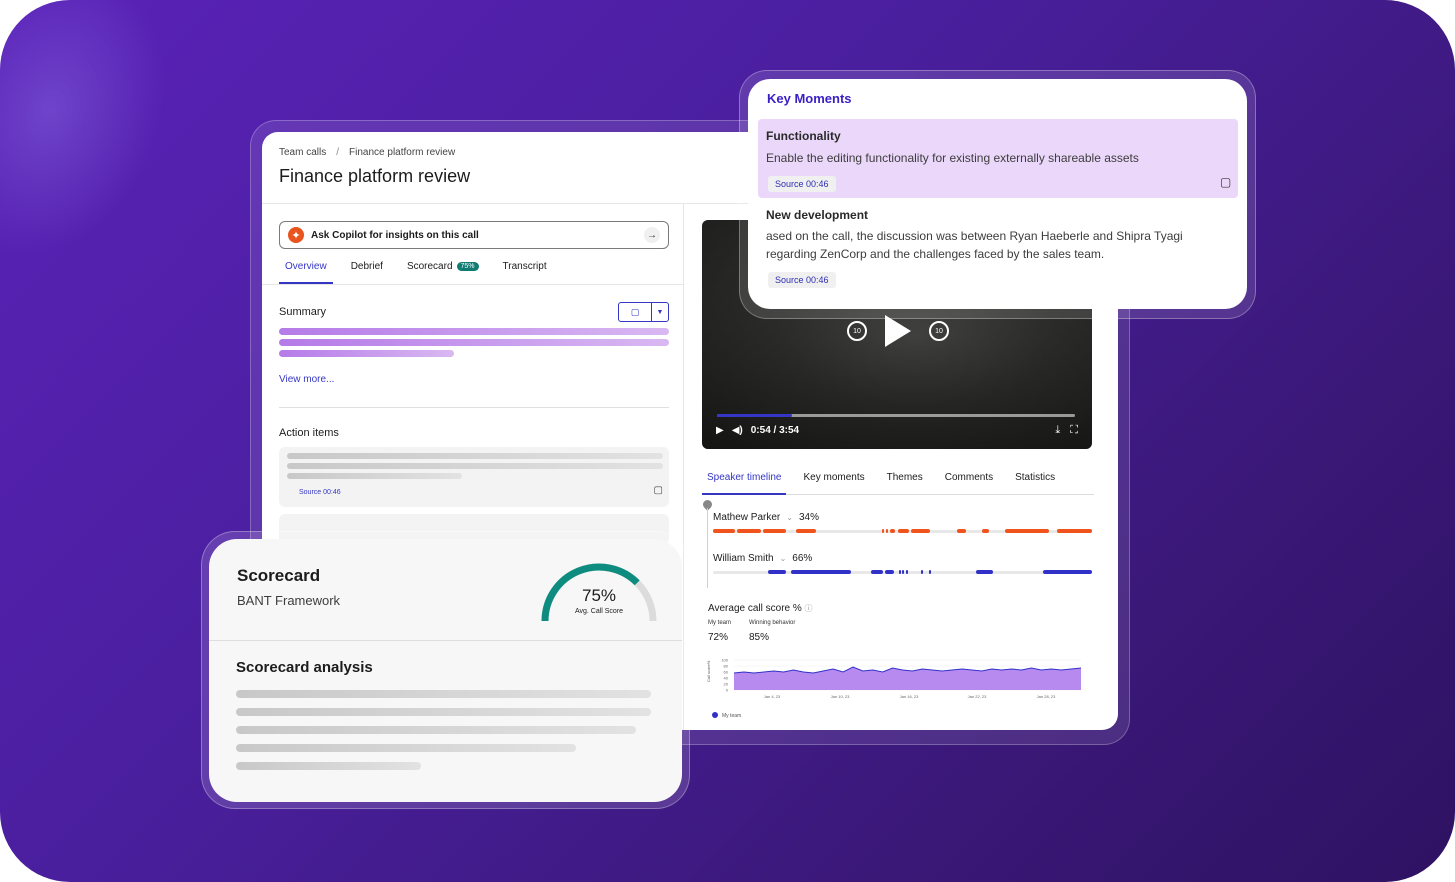  I want to click on page-title: Finance platform review, so click(375, 176).